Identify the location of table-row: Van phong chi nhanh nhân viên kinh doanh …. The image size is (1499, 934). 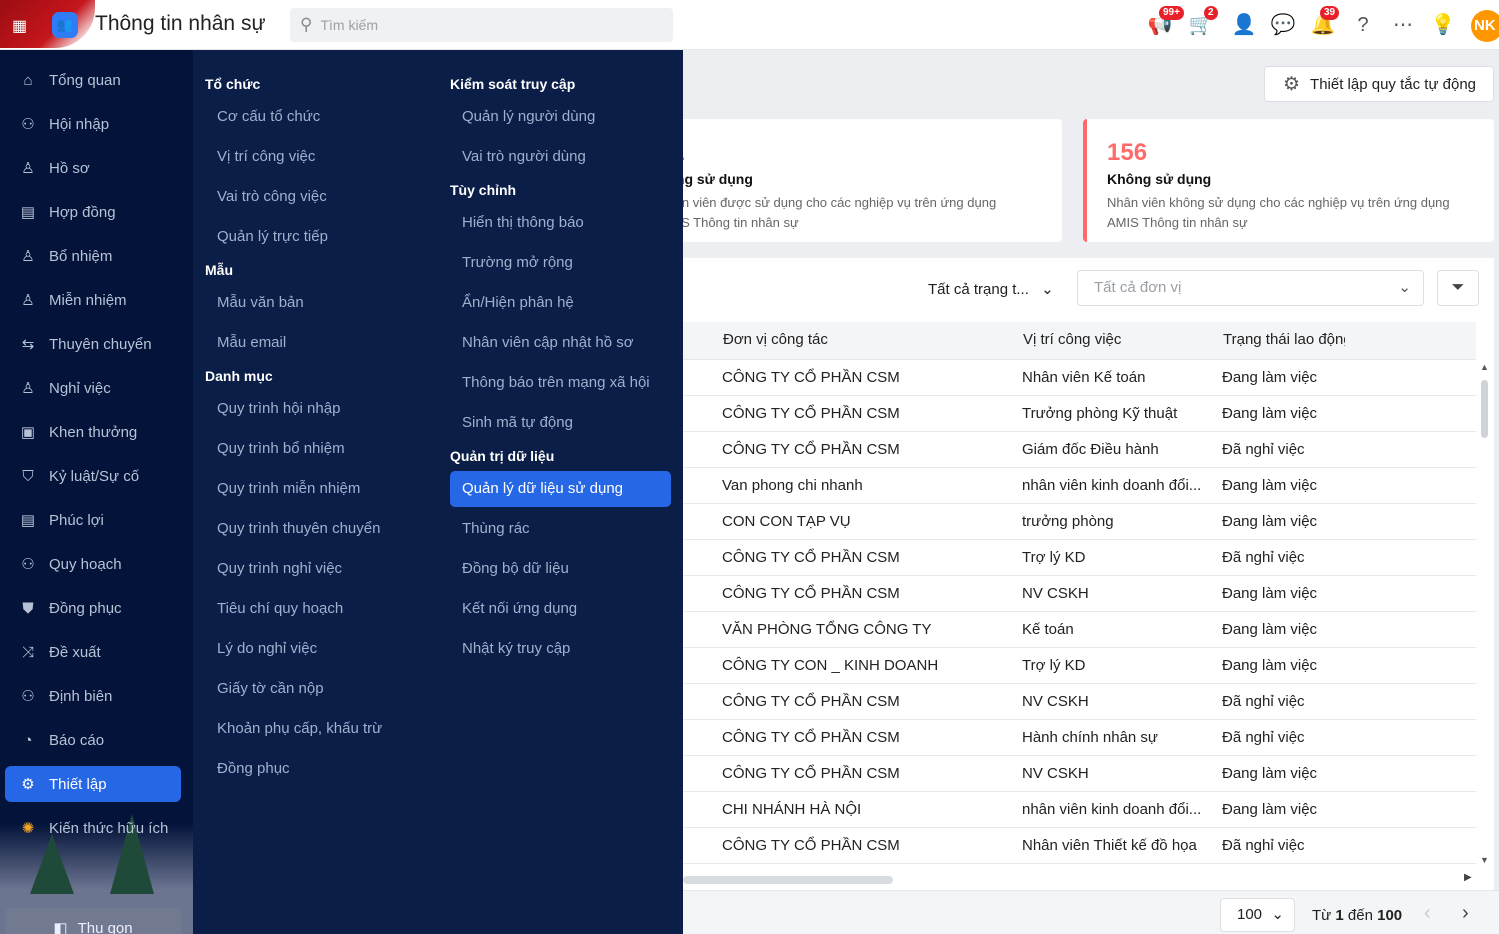
(1079, 486).